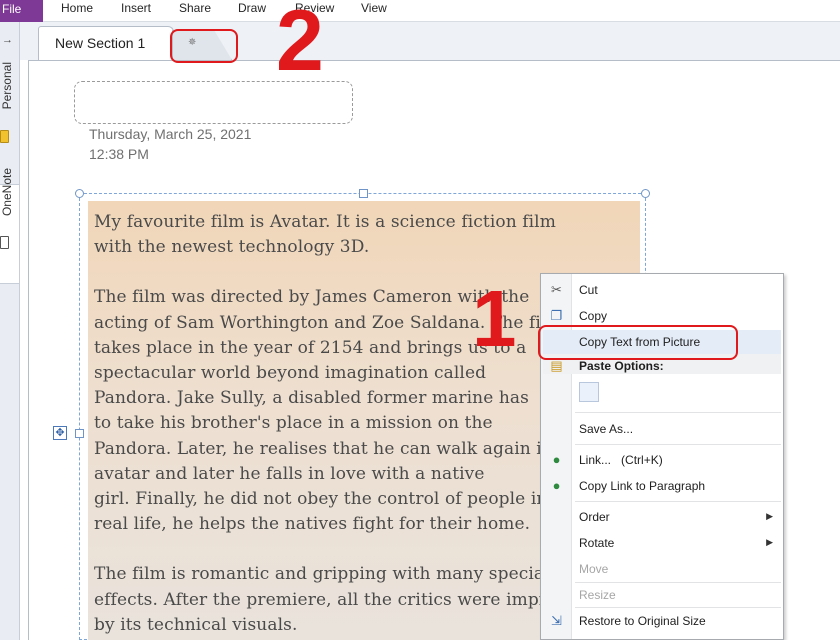 The width and height of the screenshot is (840, 640). What do you see at coordinates (252, 8) in the screenshot?
I see `menu-draw: Draw` at bounding box center [252, 8].